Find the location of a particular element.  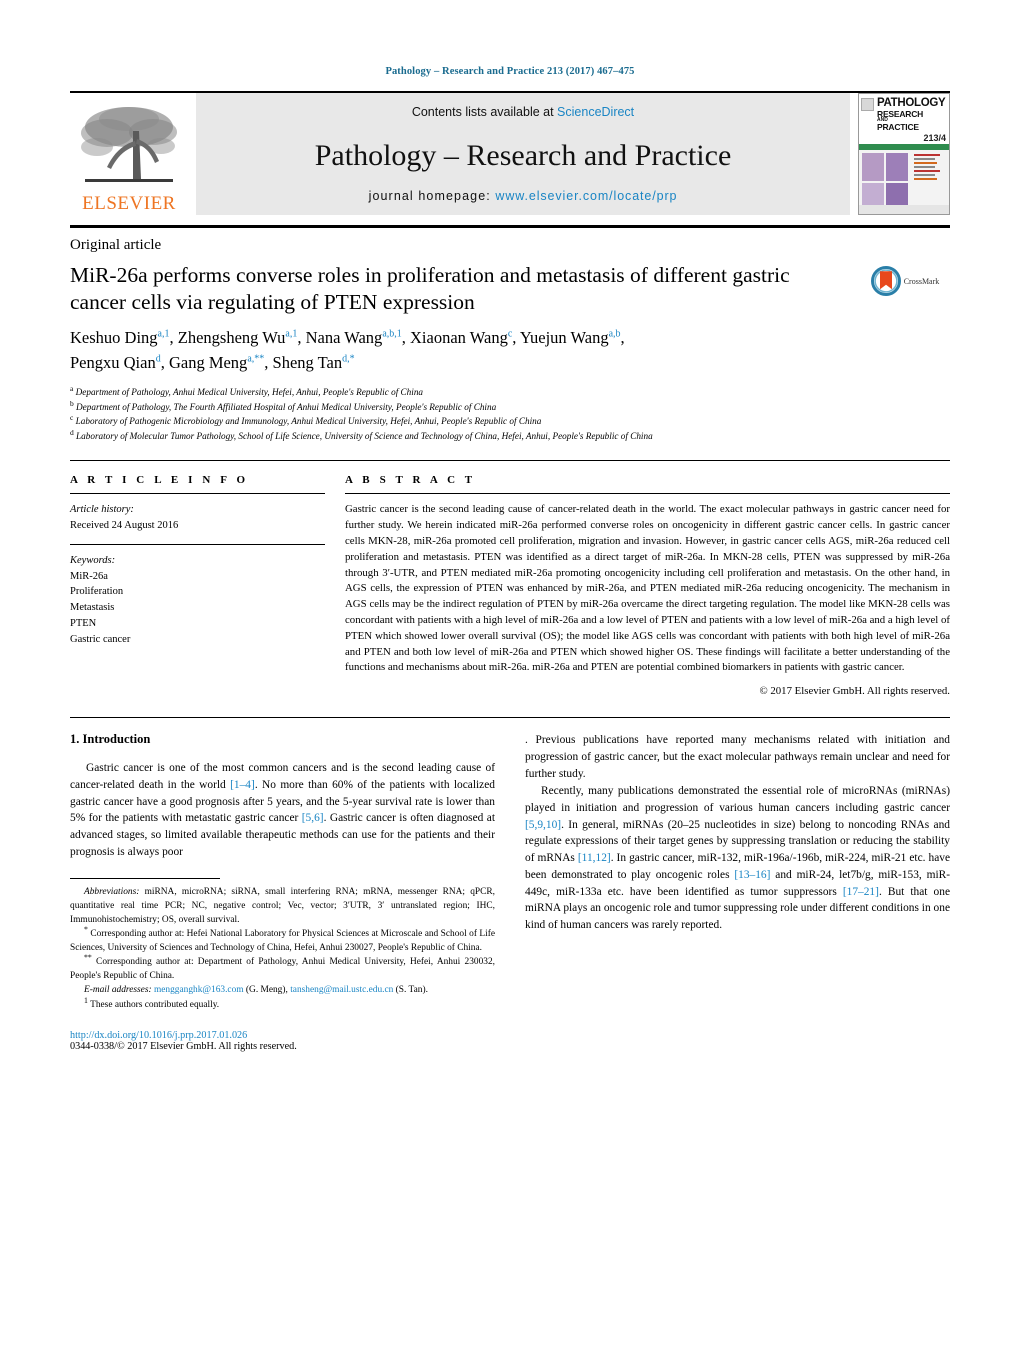

section-heading-introduction: 1. Introduction is located at coordinates (110, 739).